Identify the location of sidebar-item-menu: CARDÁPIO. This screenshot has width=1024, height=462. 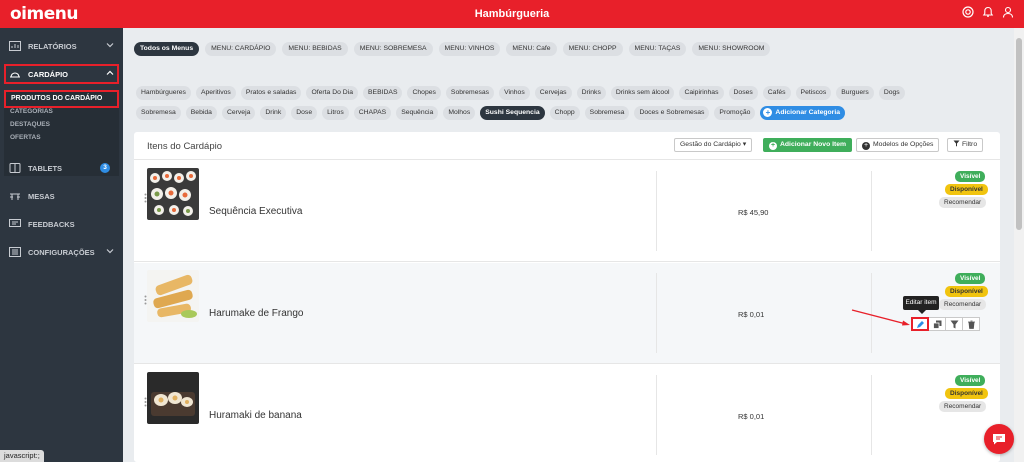
(63, 74).